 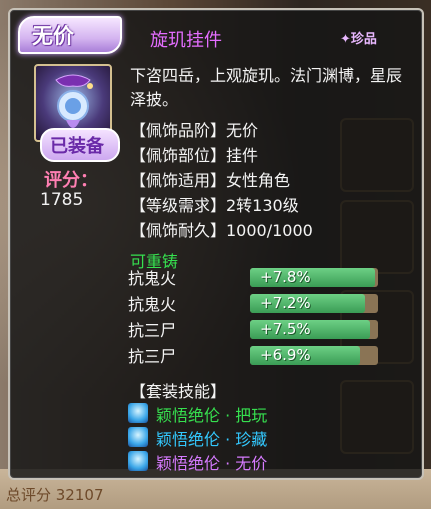 I want to click on item-description: 下咨四岳，上观旋玑。法门渊博，星辰泽披。, so click(x=266, y=87).